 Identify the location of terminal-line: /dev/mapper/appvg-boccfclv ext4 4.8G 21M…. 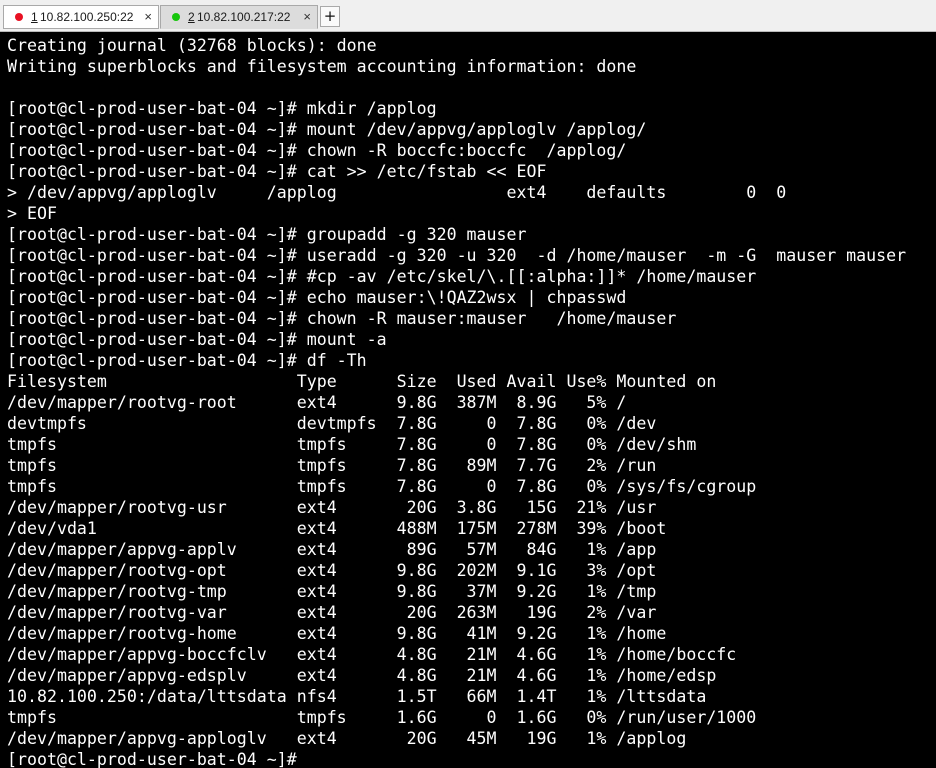
(372, 654).